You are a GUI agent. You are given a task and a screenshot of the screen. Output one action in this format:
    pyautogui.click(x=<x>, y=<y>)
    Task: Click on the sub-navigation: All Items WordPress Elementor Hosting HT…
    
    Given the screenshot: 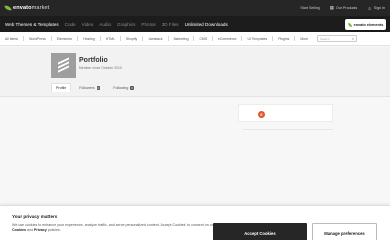 What is the action you would take?
    pyautogui.click(x=195, y=39)
    